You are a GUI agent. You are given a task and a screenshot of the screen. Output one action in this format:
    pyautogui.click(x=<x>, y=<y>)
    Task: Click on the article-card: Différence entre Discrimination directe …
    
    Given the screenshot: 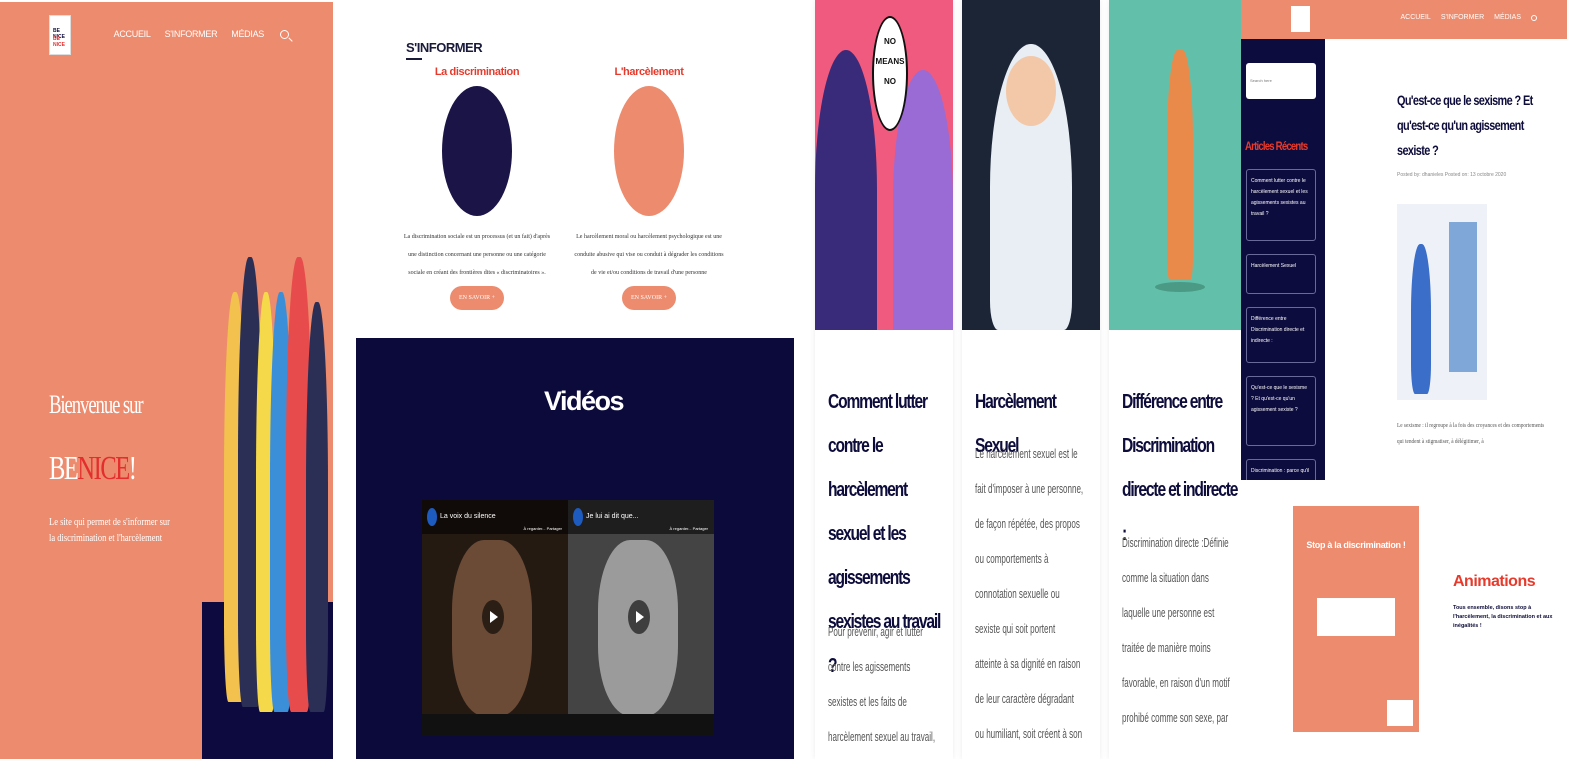 What is the action you would take?
    pyautogui.click(x=1178, y=379)
    